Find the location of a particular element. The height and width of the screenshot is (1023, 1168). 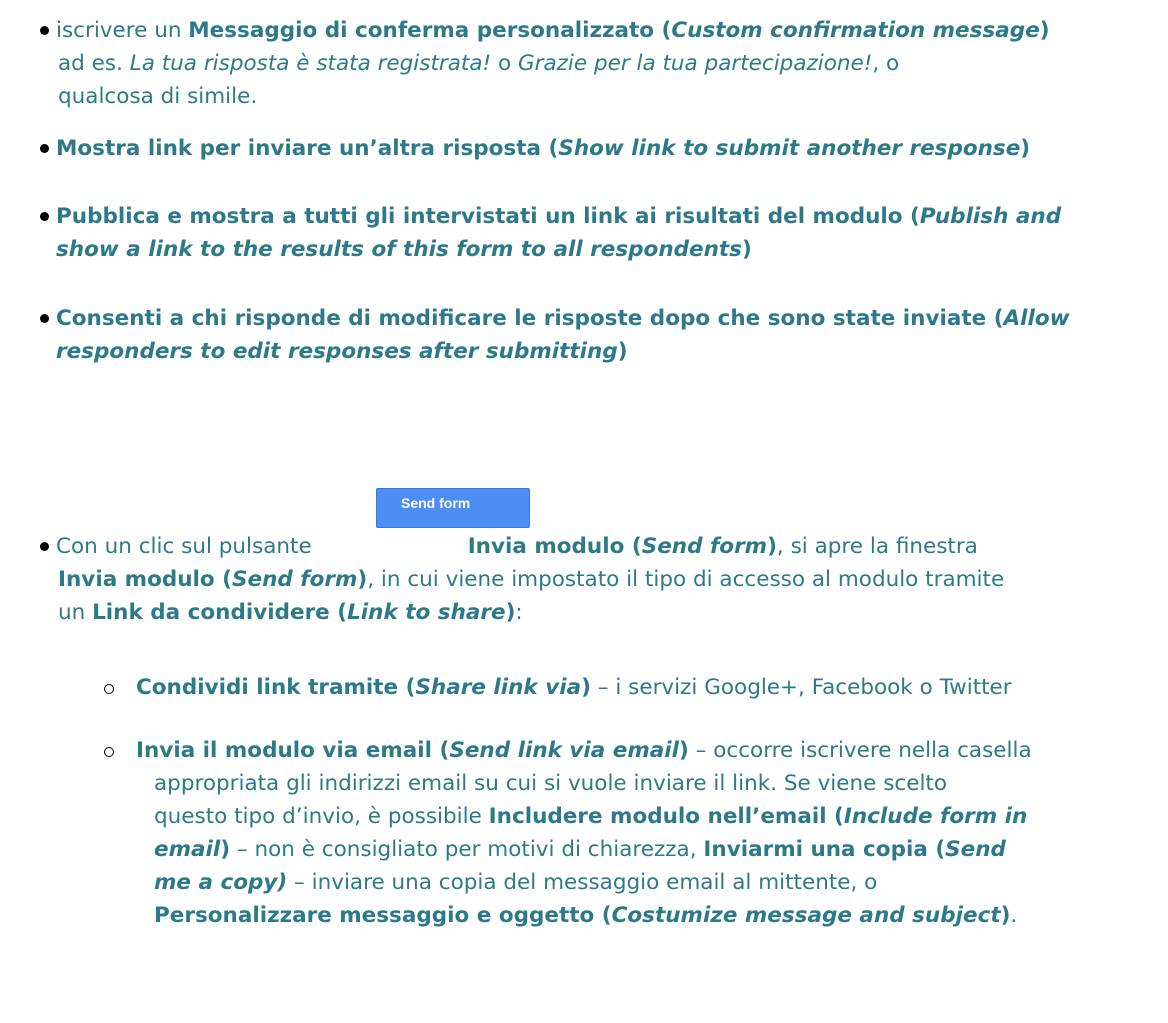

bold-term: Link da condividere ( is located at coordinates (220, 612).